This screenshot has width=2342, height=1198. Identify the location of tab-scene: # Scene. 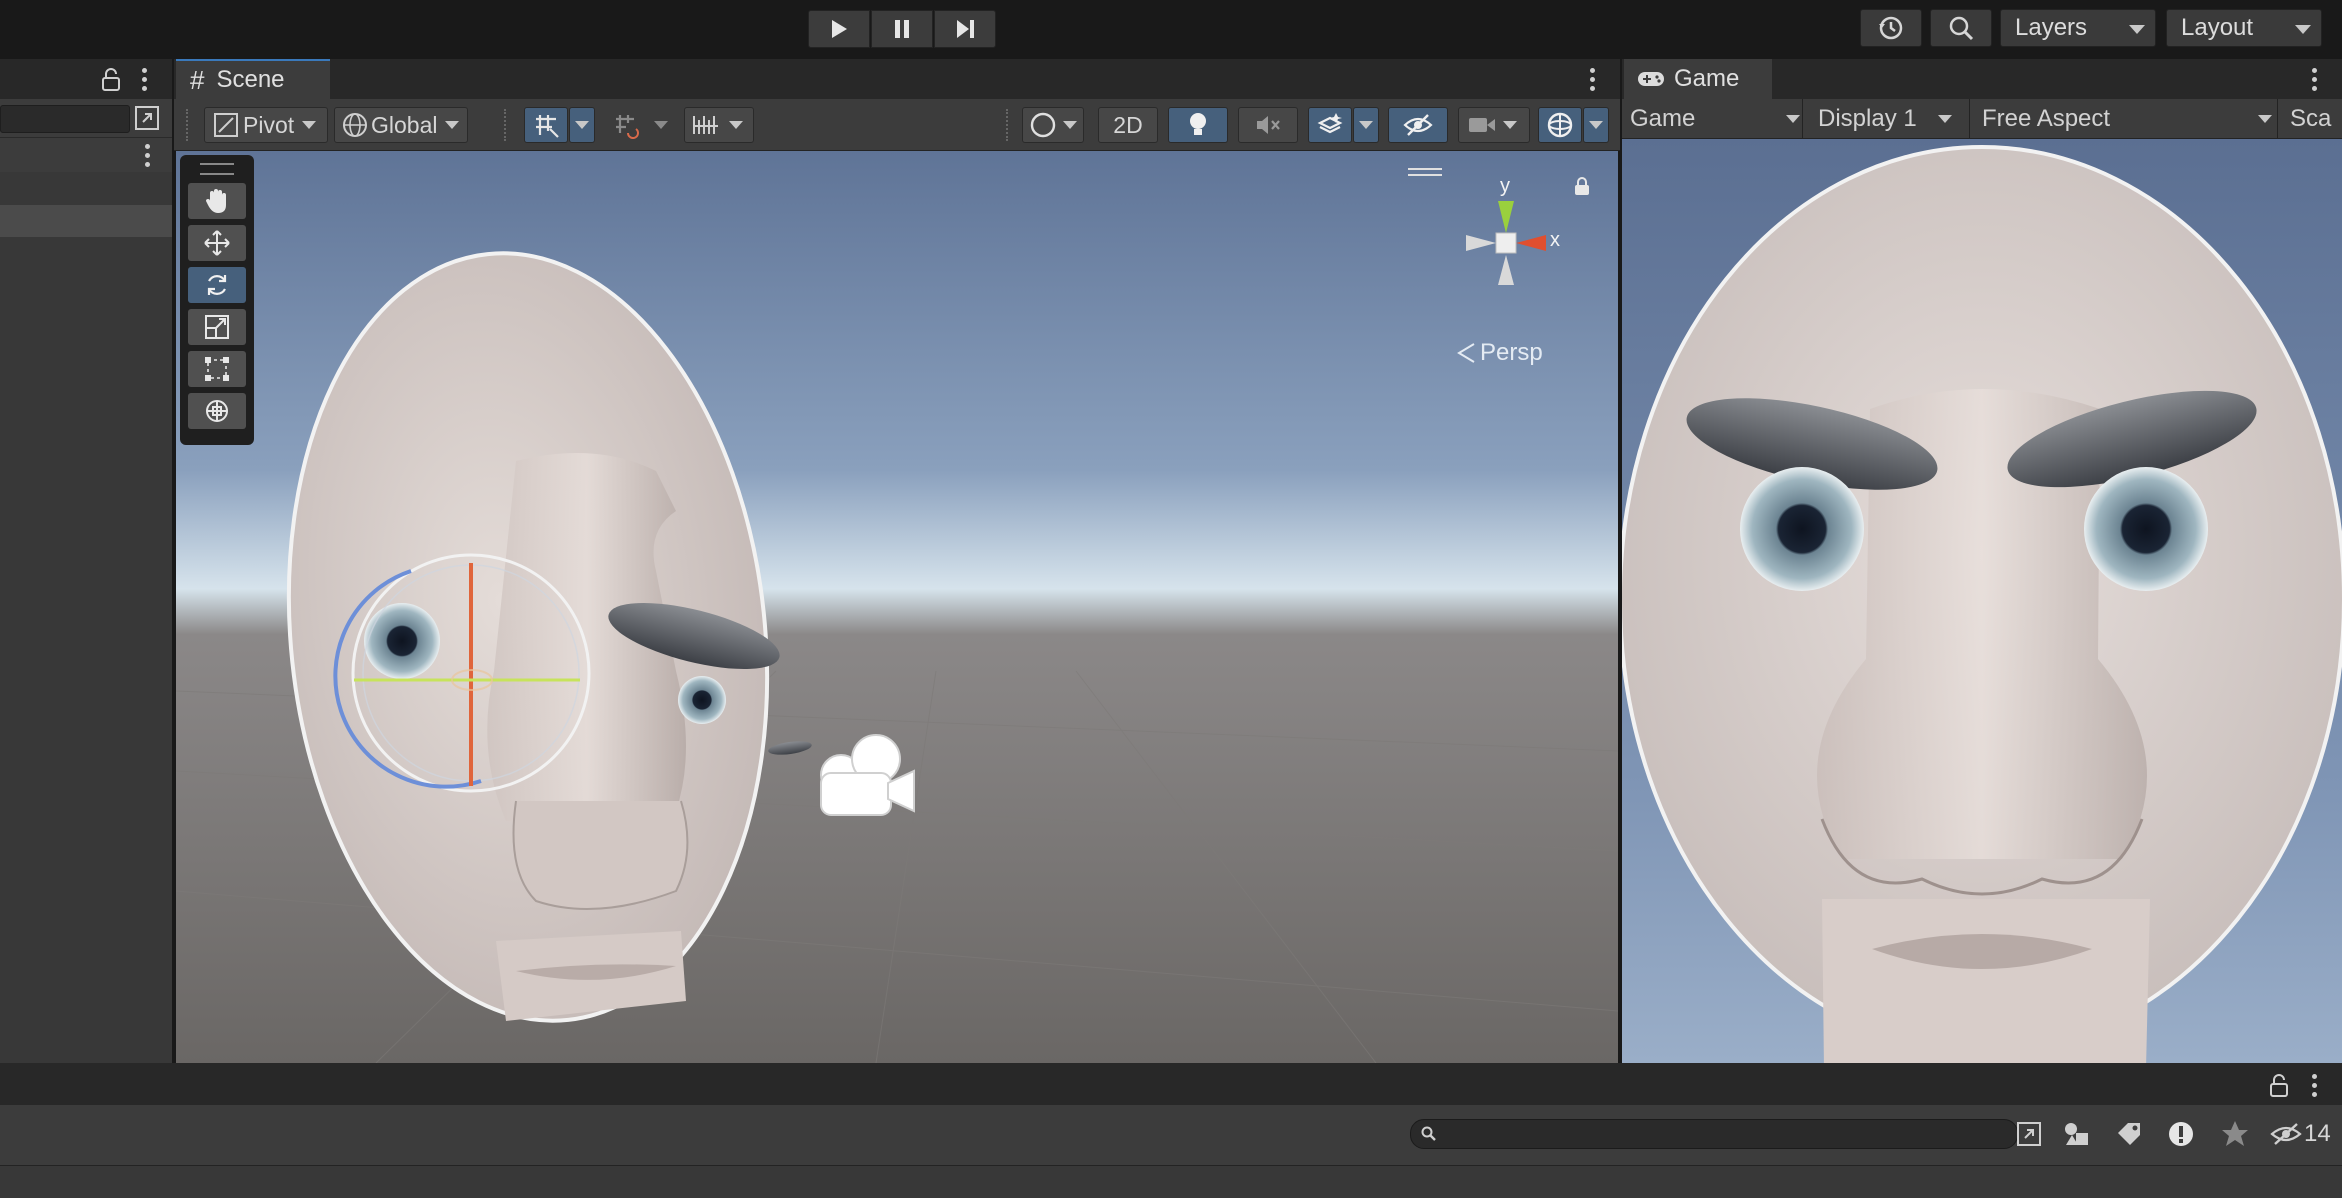
(253, 79).